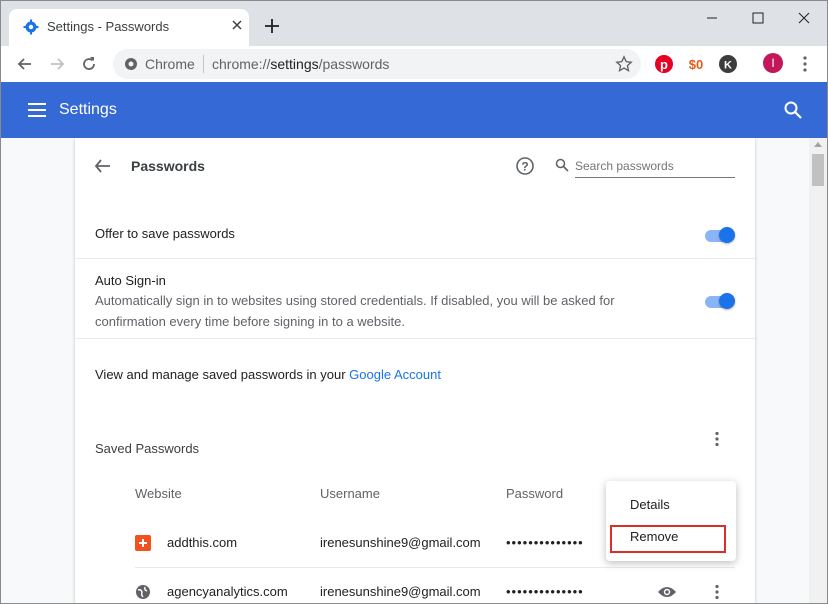 This screenshot has height=604, width=828. What do you see at coordinates (131, 64) in the screenshot?
I see `chrome-page-icon` at bounding box center [131, 64].